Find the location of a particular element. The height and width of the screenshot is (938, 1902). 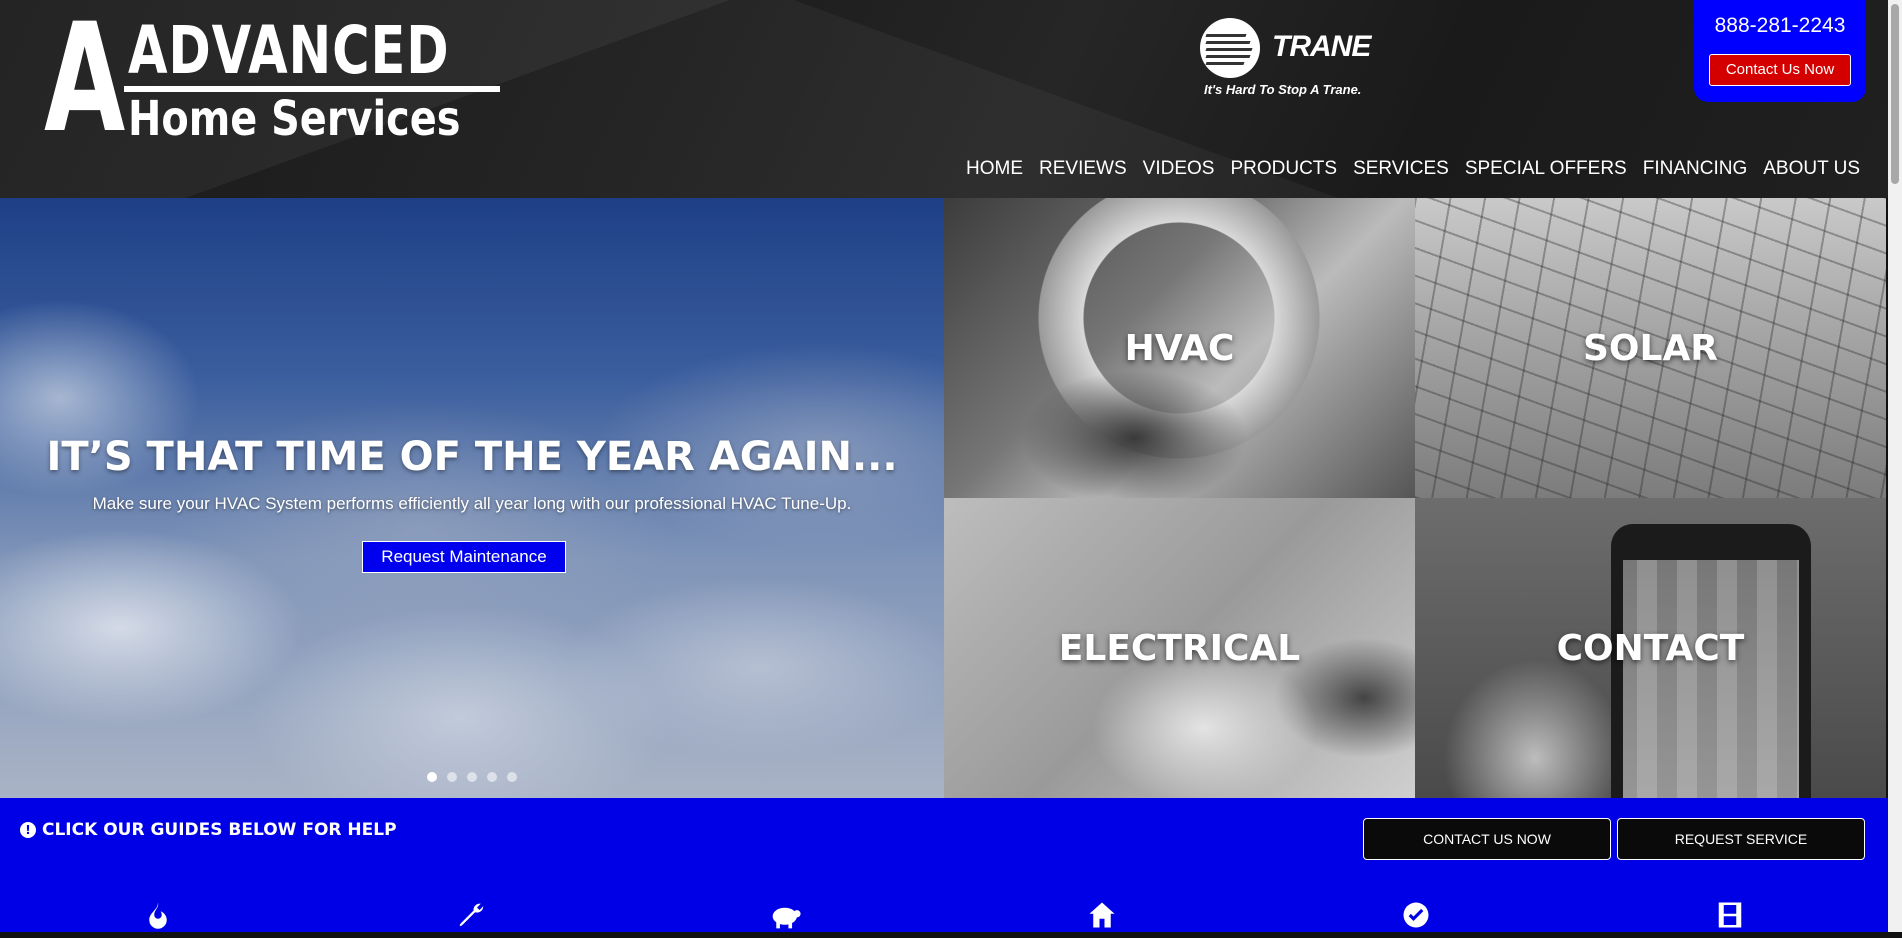

logo-letter: A is located at coordinates (85, 83).